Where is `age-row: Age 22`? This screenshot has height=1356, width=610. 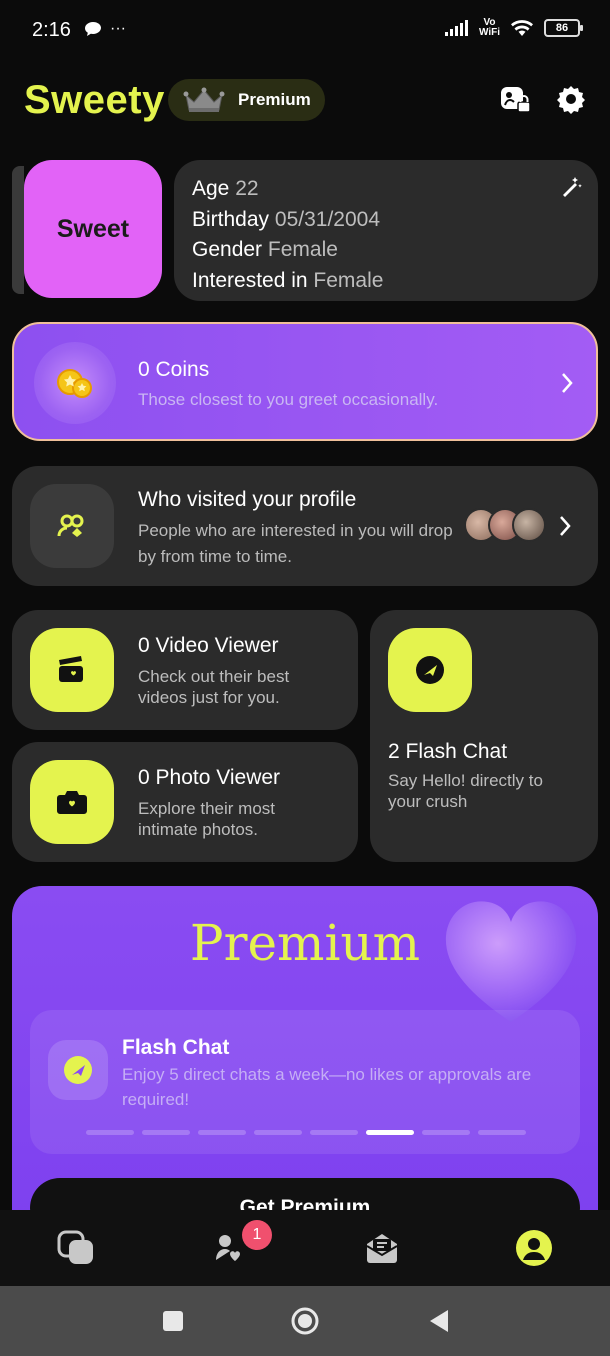 age-row: Age 22 is located at coordinates (225, 188).